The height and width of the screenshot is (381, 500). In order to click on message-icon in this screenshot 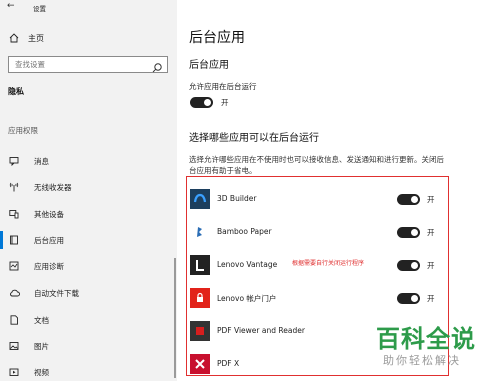, I will do `click(14, 161)`.